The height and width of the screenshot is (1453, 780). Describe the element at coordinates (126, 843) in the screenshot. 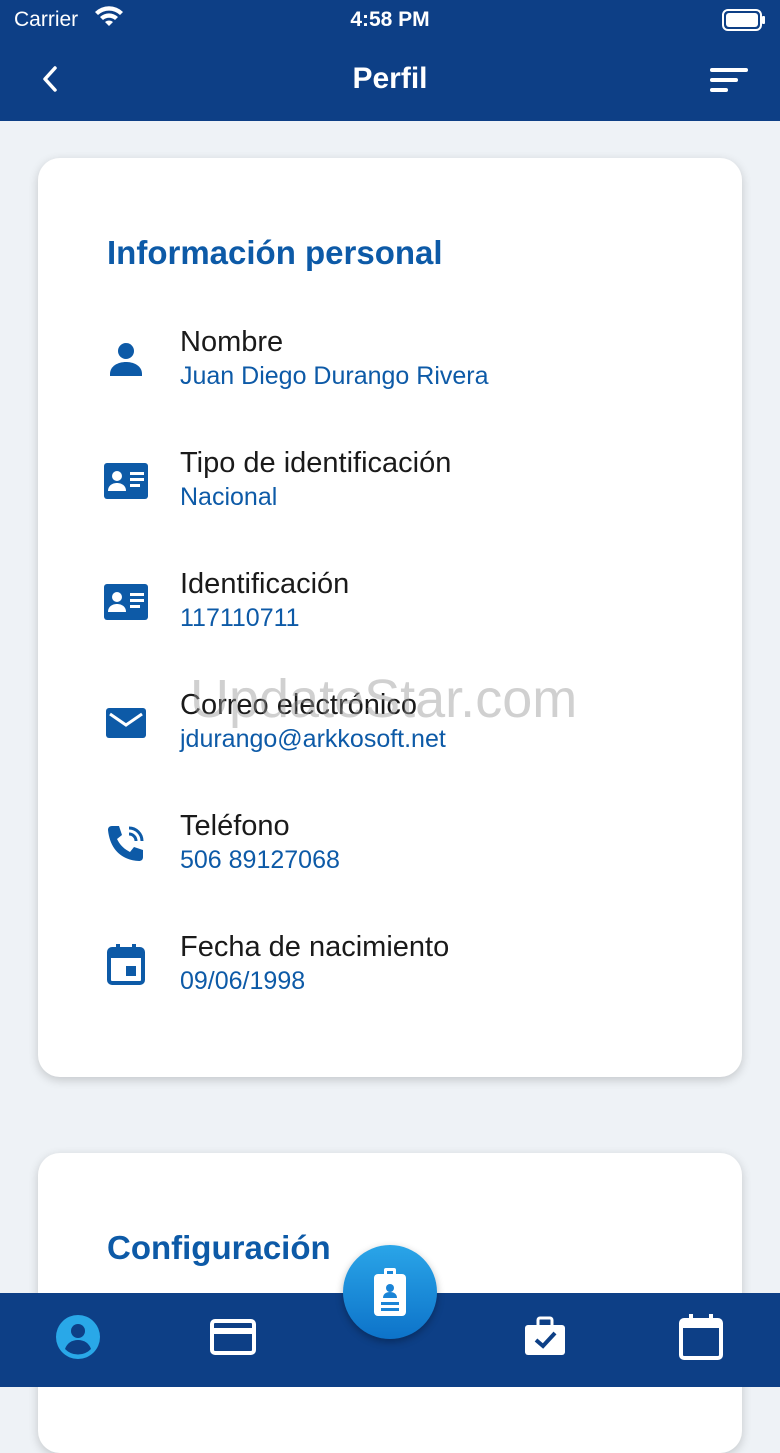

I see `phone-icon` at that location.